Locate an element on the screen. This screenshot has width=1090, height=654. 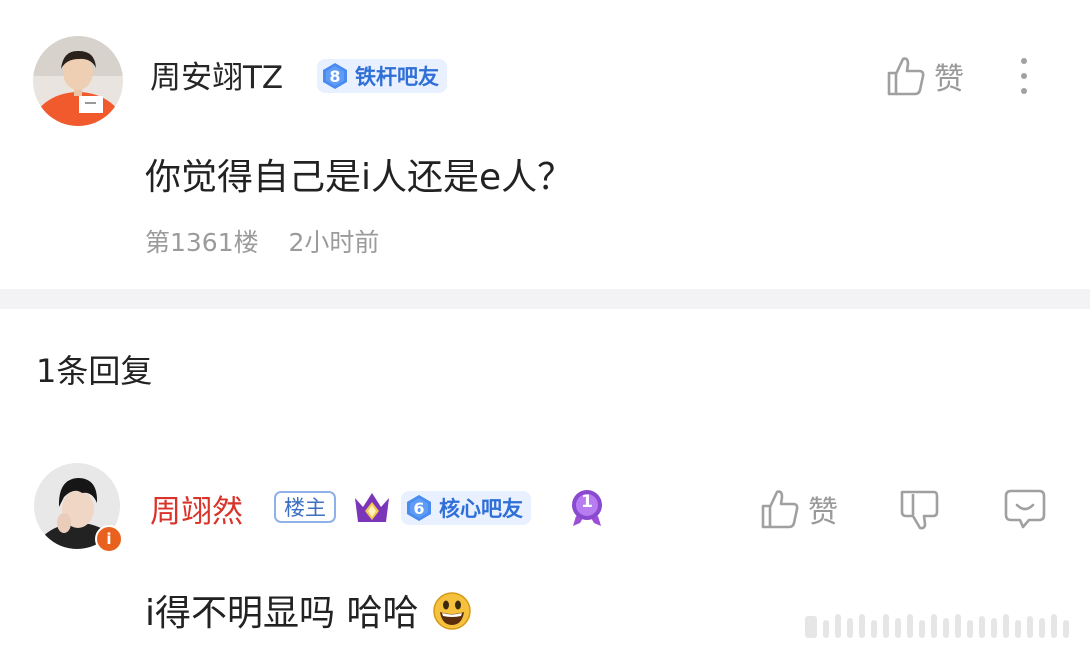
post-meta: 第1361楼 2小时前 is located at coordinates (262, 241).